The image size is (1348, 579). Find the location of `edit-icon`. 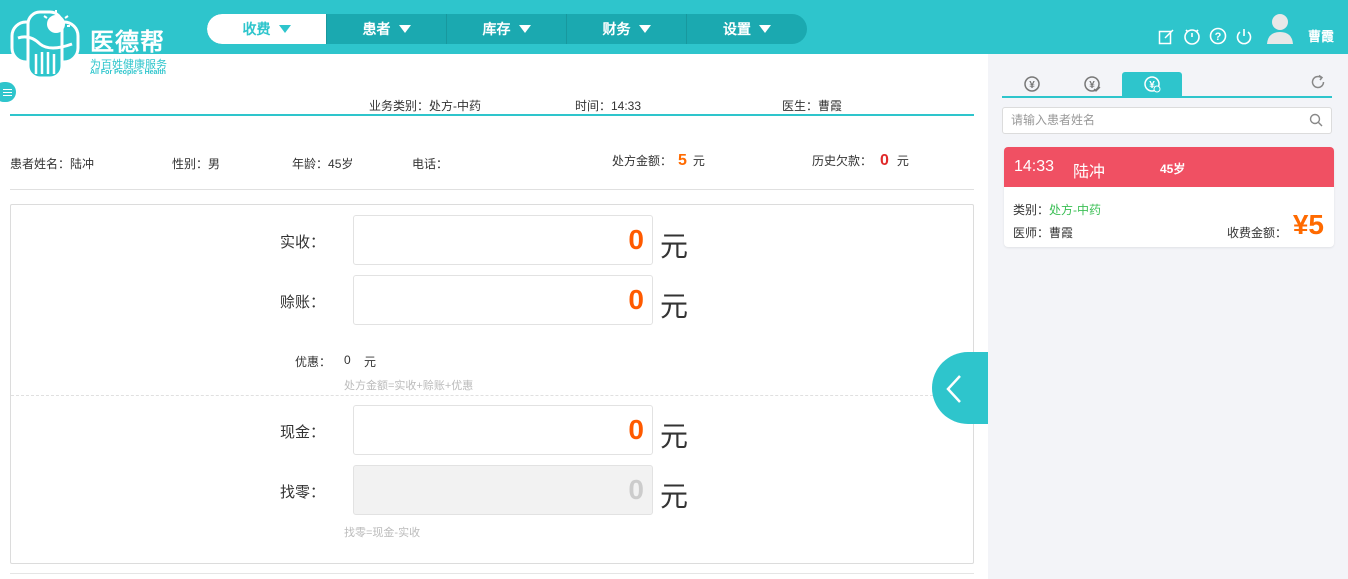

edit-icon is located at coordinates (1166, 36).